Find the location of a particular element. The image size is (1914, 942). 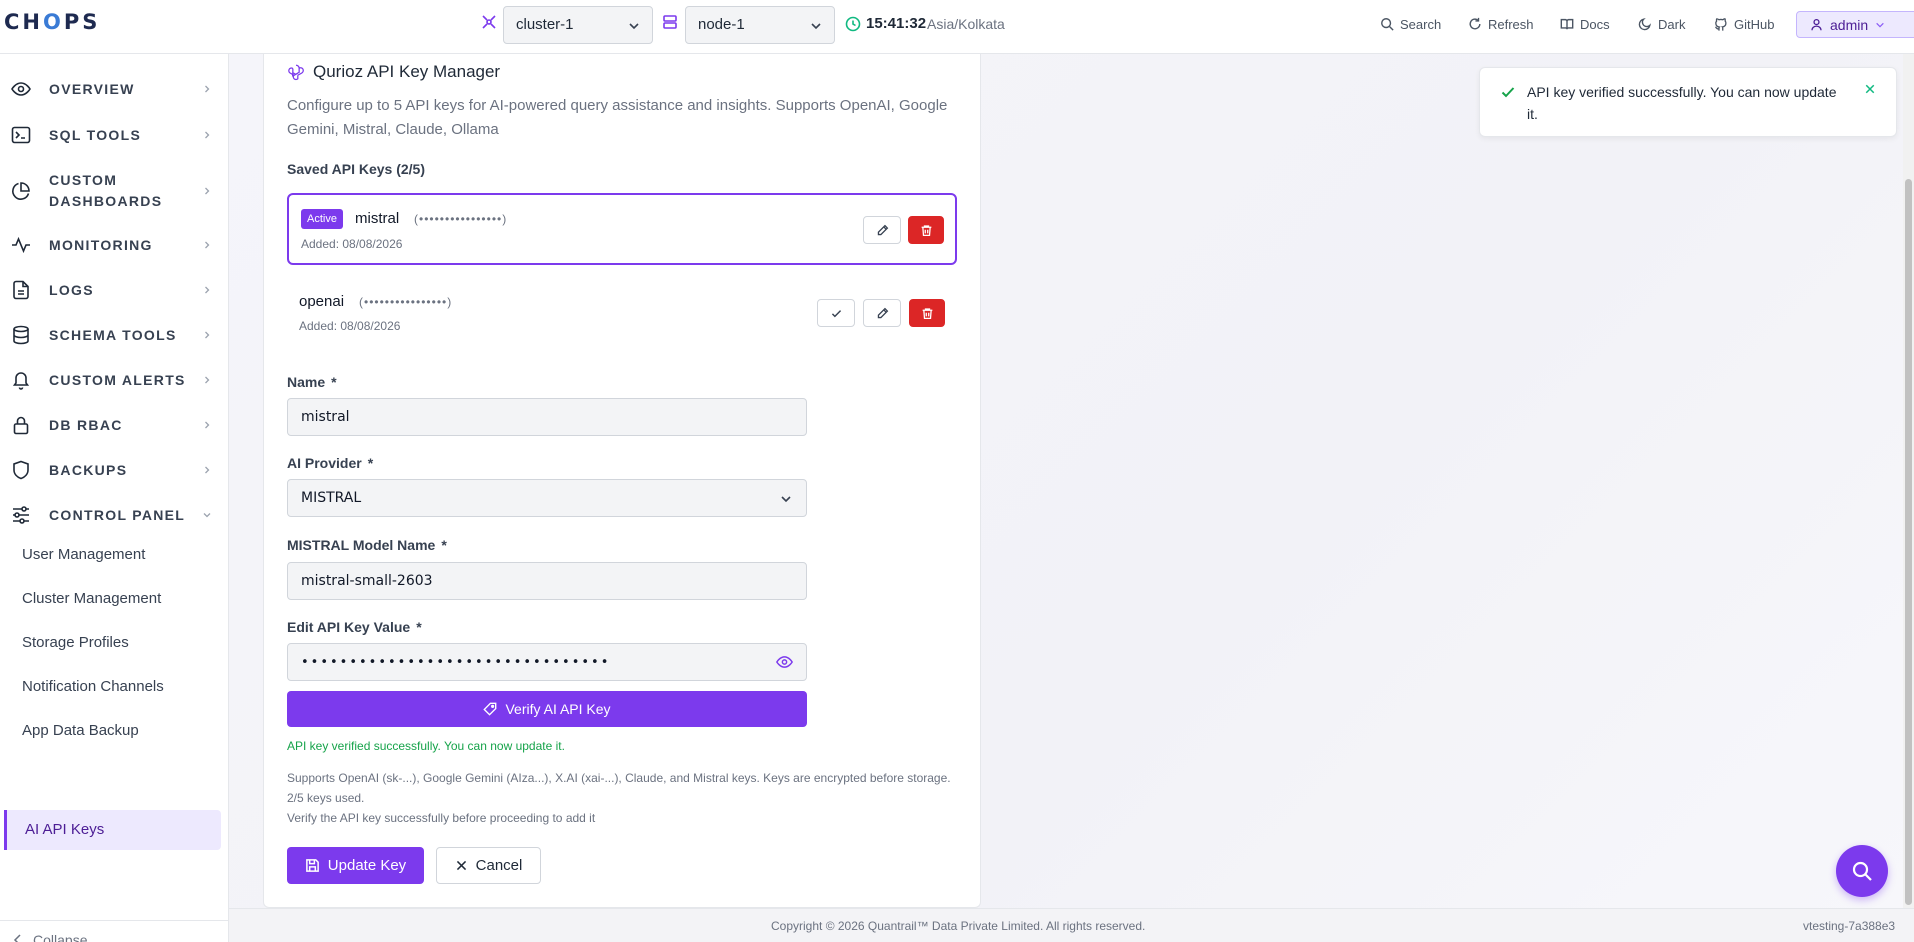

provider-select: MISTRAL is located at coordinates (547, 498).